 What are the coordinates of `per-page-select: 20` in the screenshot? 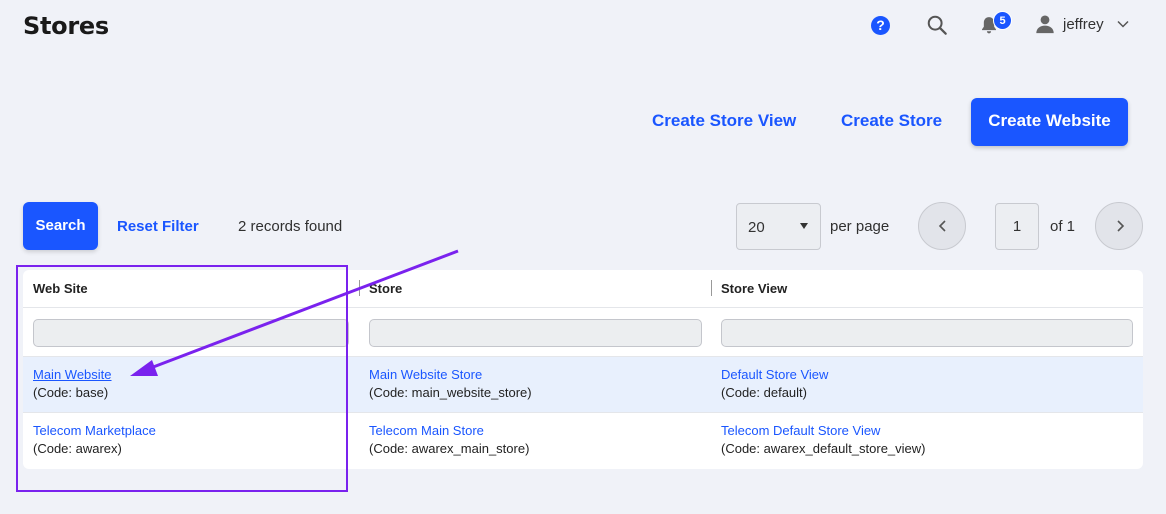 It's located at (778, 226).